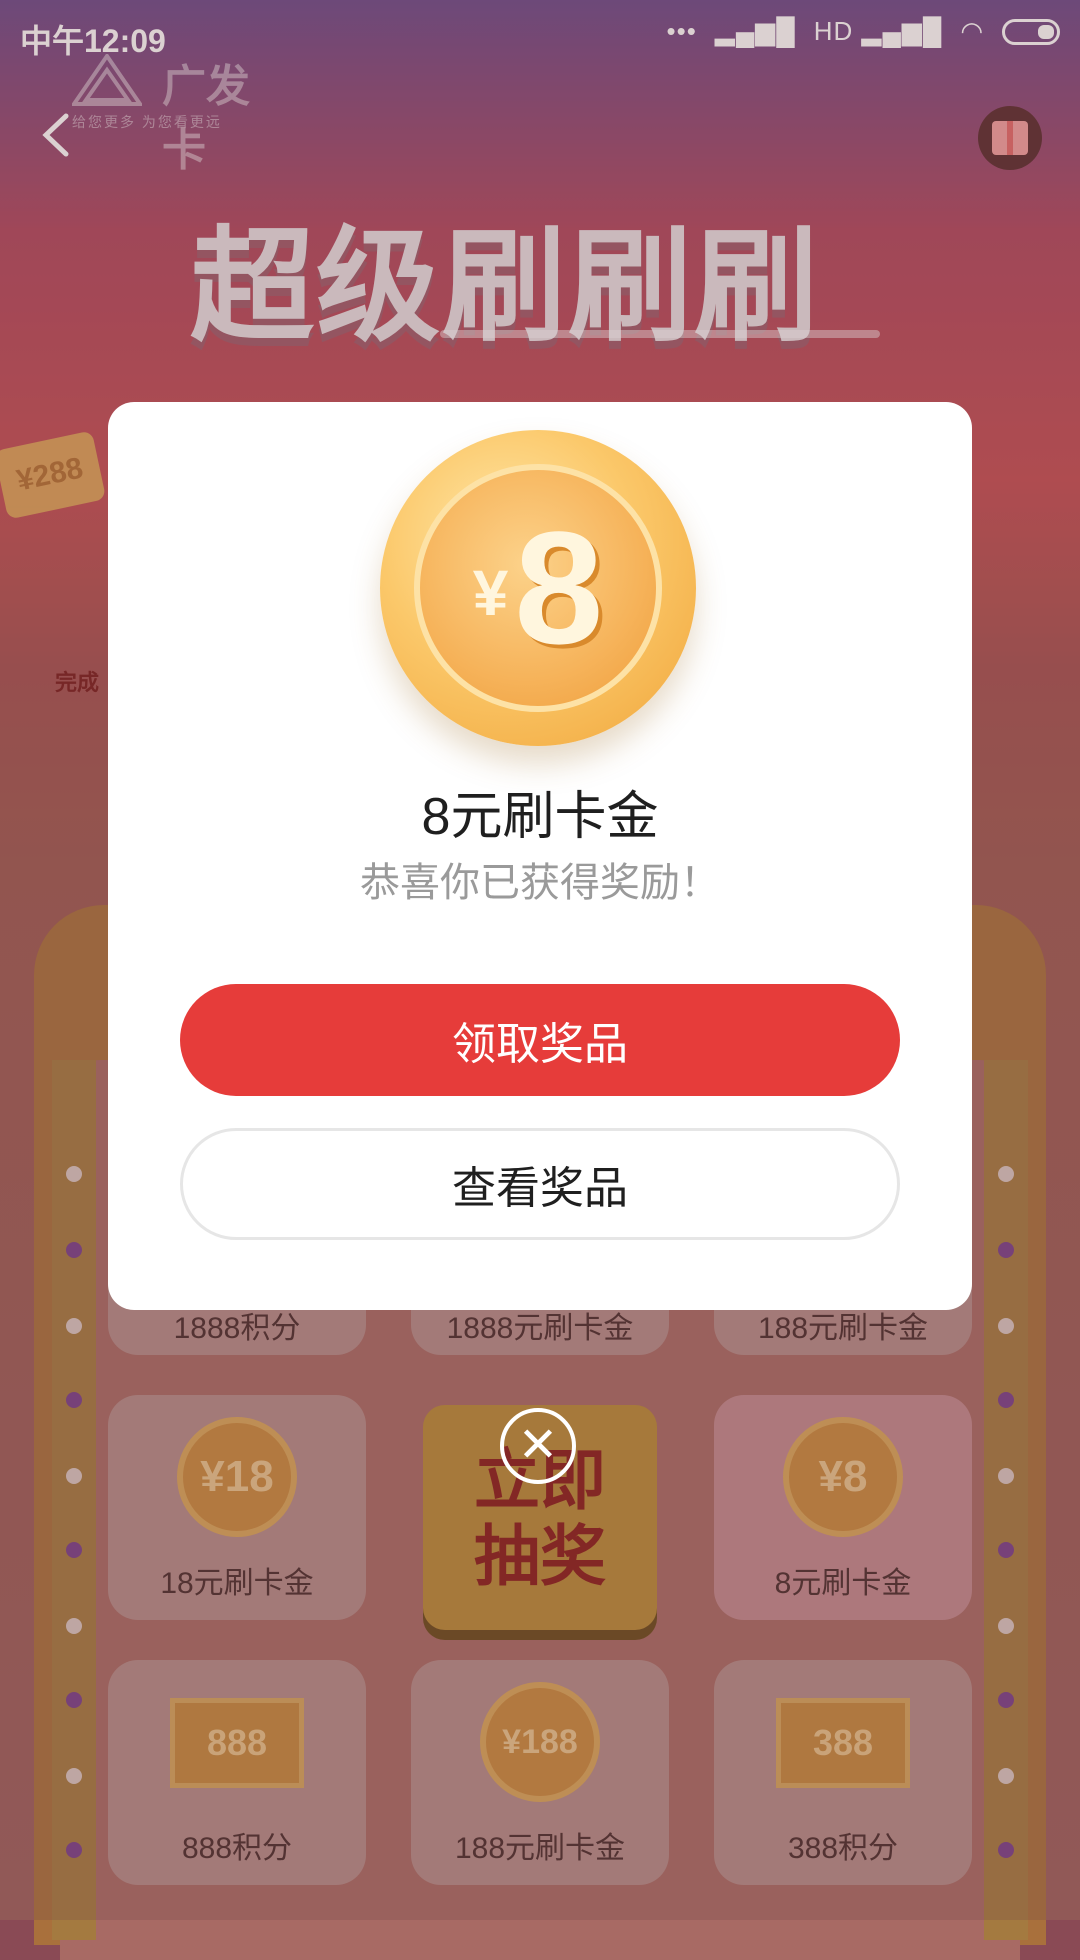 This screenshot has width=1080, height=1960. What do you see at coordinates (540, 1040) in the screenshot?
I see `claim-prize-button: 领取奖品` at bounding box center [540, 1040].